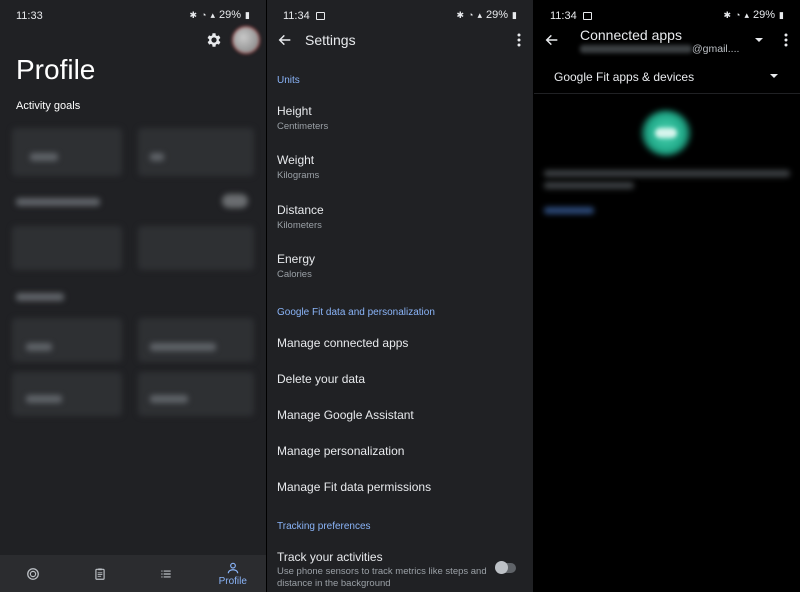  I want to click on row-title: Manage Fit data permissions, so click(354, 487).